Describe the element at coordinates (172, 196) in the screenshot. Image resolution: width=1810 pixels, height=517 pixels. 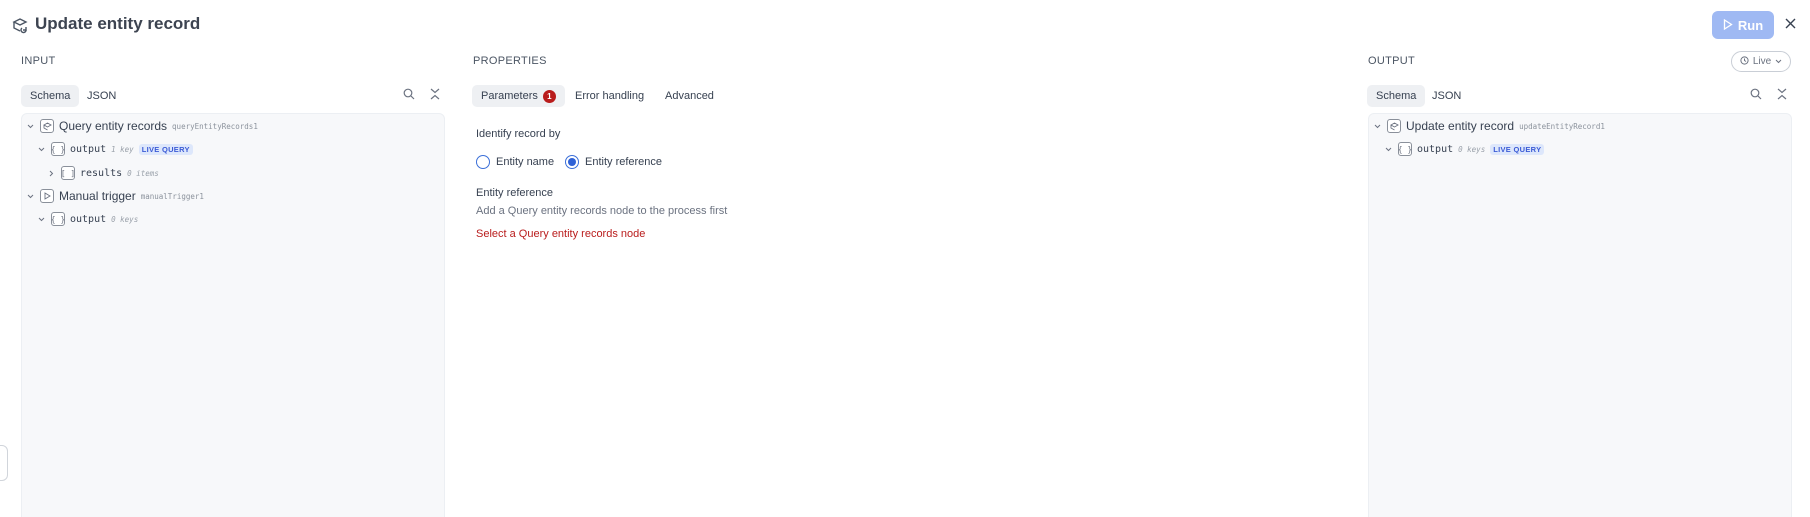
I see `node-id: manualTrigger1` at that location.